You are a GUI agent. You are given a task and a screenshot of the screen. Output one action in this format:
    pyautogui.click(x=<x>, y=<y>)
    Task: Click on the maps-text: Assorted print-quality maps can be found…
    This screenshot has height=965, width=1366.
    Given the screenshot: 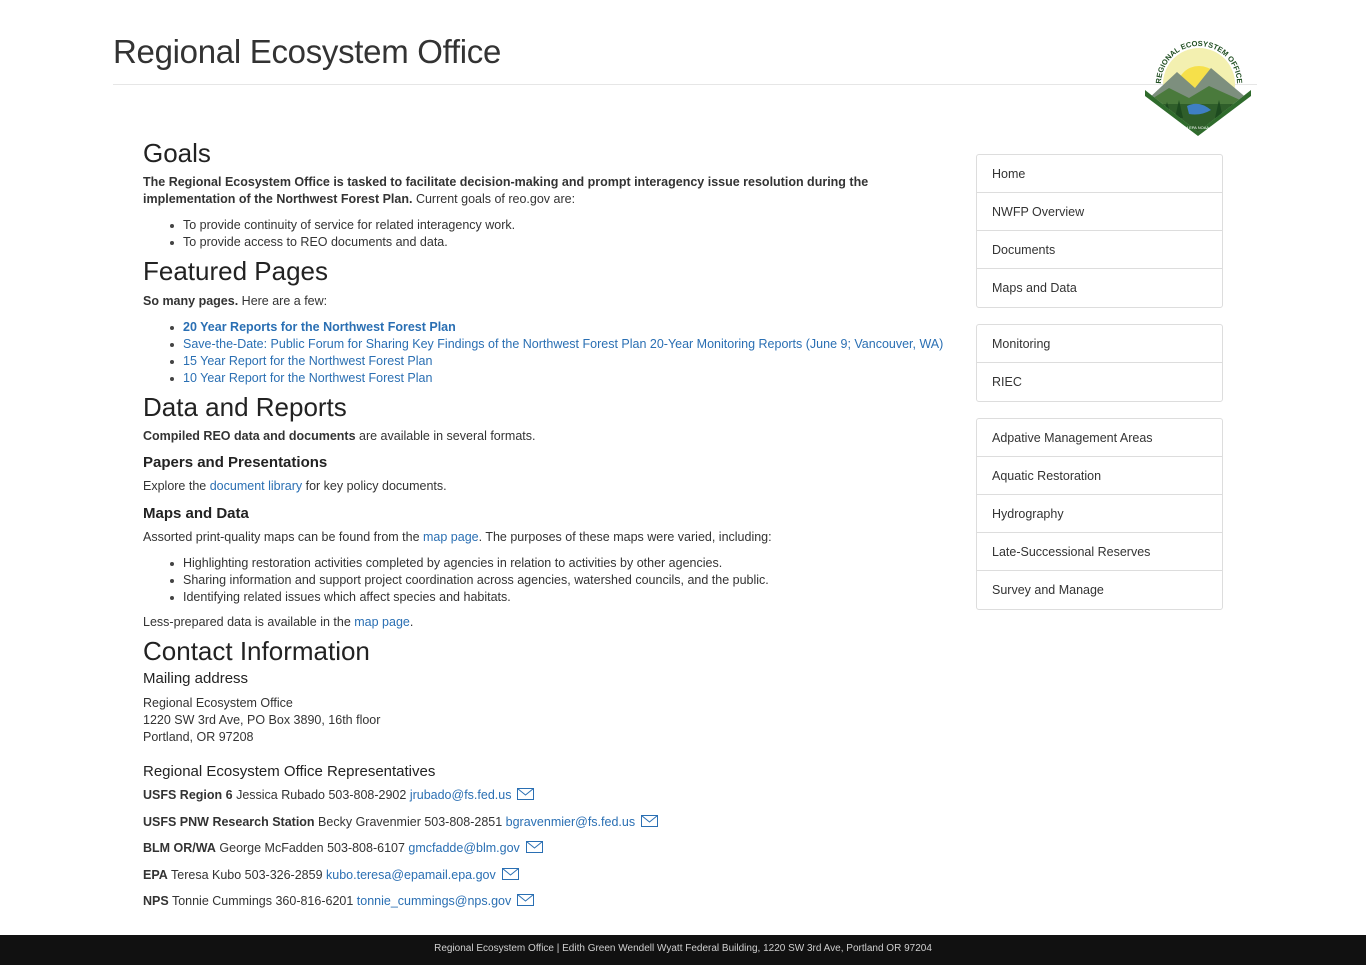 What is the action you would take?
    pyautogui.click(x=548, y=537)
    